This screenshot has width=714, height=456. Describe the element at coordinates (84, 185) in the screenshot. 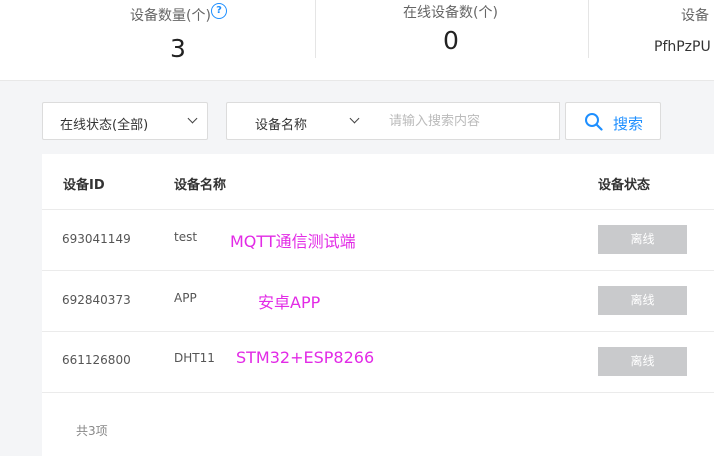

I see `column-header-id: 设备ID` at that location.